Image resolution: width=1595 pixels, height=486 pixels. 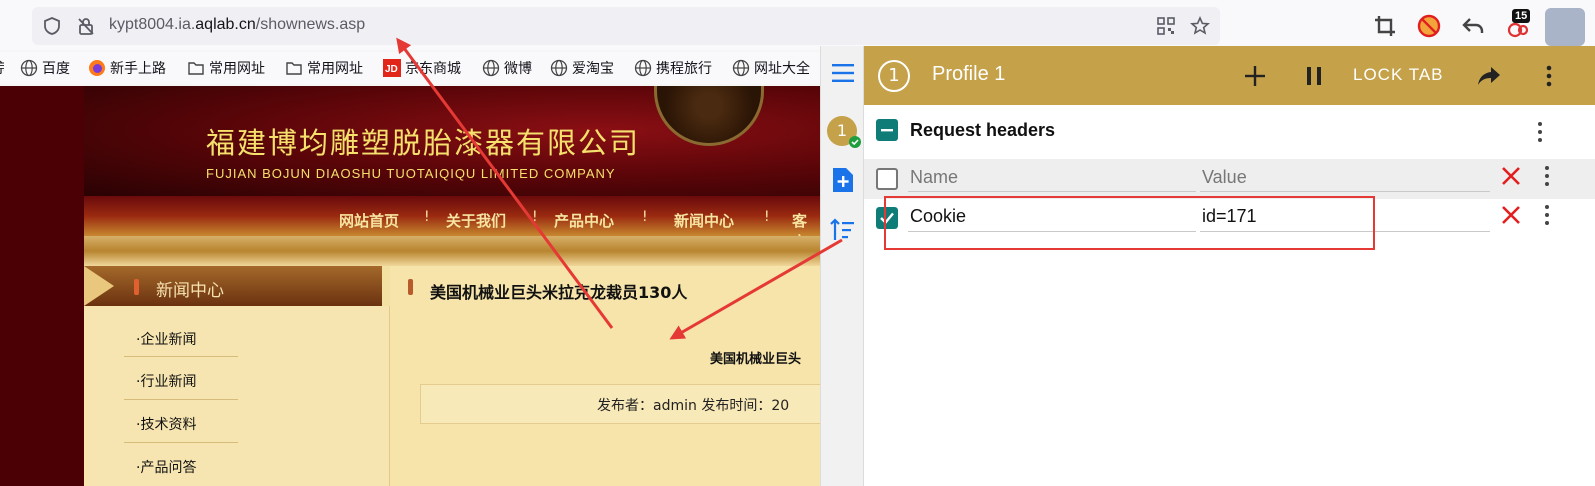 I want to click on sidebar-item-industry-news: ·行业新闻, so click(x=166, y=381).